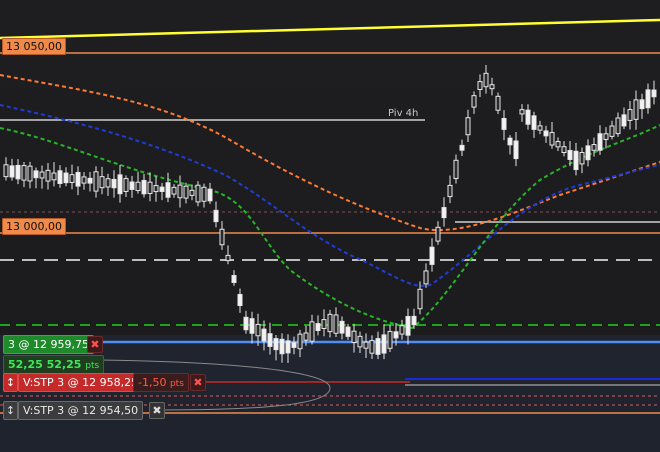 The image size is (660, 452). I want to click on price-level-label-13000: 13 000,00, so click(34, 226).